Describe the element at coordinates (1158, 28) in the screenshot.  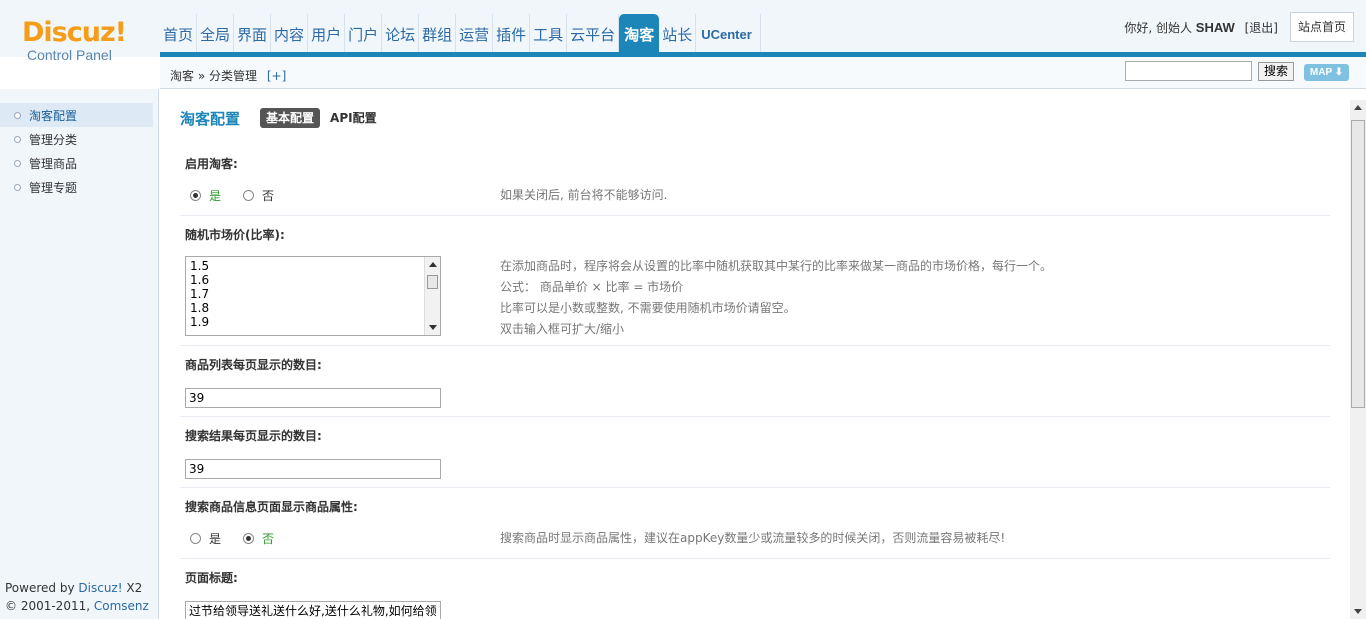
I see `greeting-text: 你好, 创始人` at that location.